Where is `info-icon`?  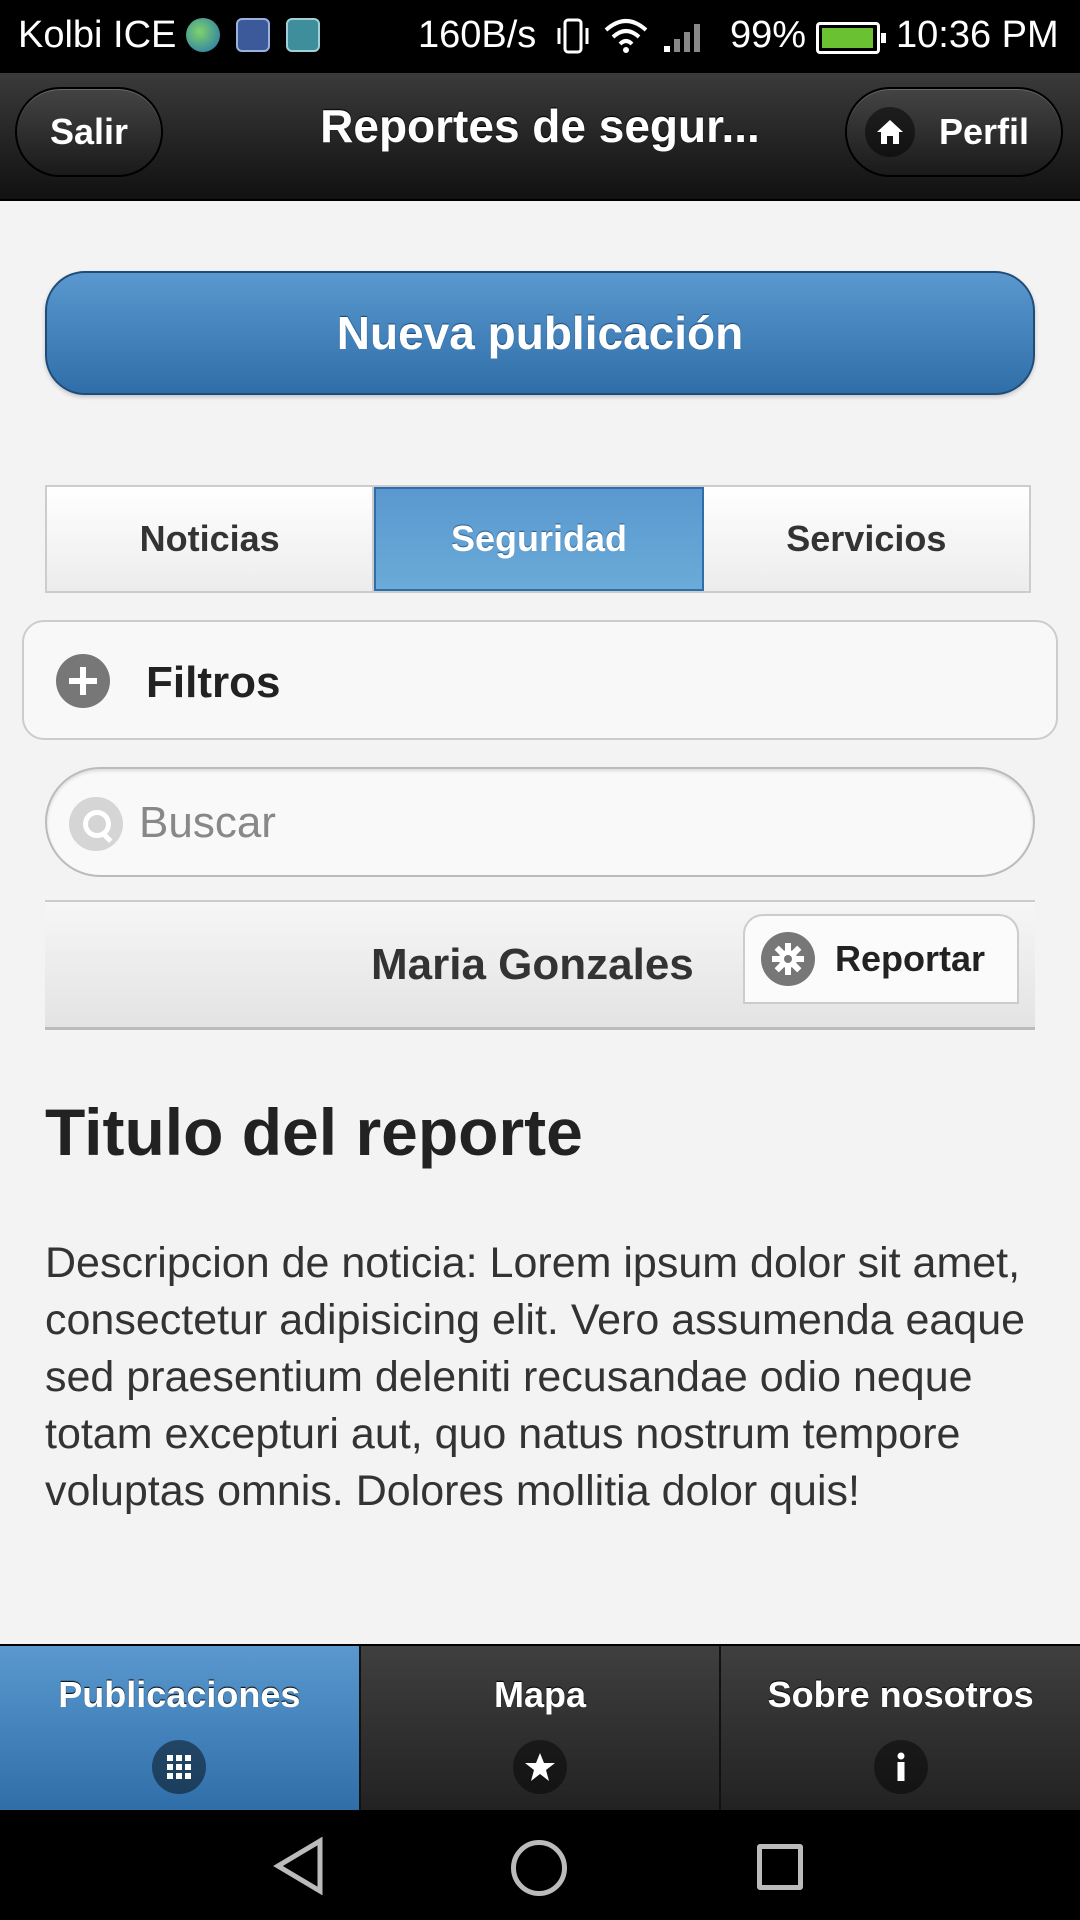
info-icon is located at coordinates (900, 1767).